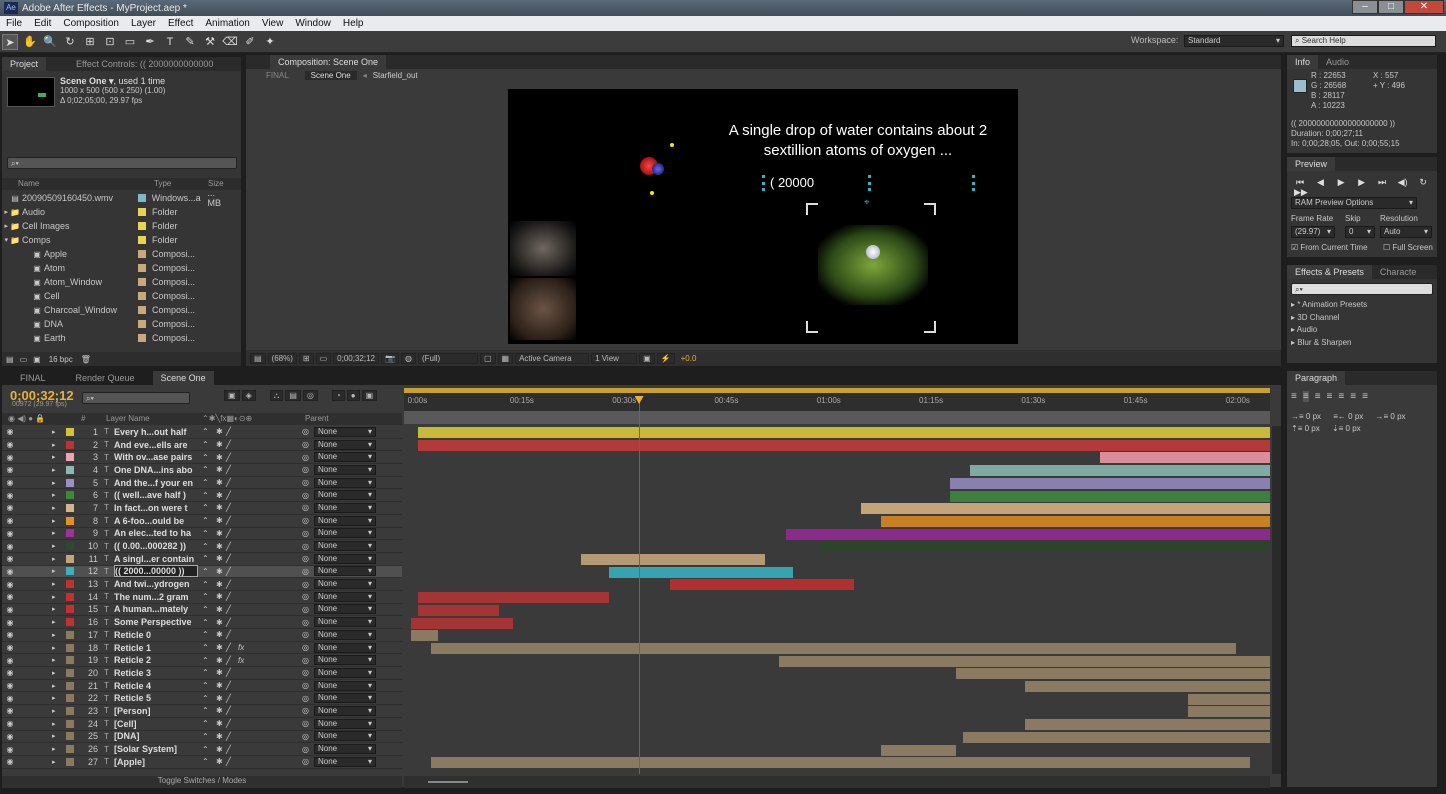 This screenshot has width=1446, height=794. I want to click on transparency-grid-icon: ▦, so click(505, 358).